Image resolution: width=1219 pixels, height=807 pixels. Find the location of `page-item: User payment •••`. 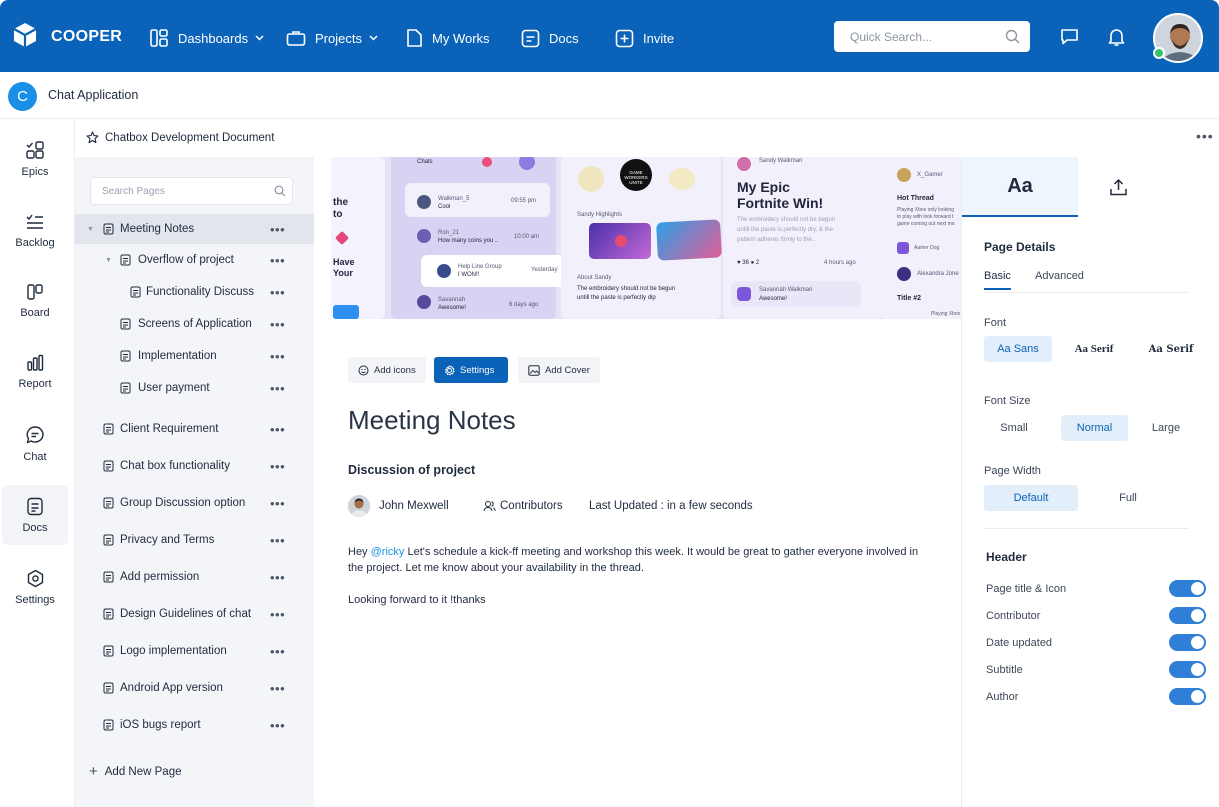

page-item: User payment ••• is located at coordinates (194, 388).